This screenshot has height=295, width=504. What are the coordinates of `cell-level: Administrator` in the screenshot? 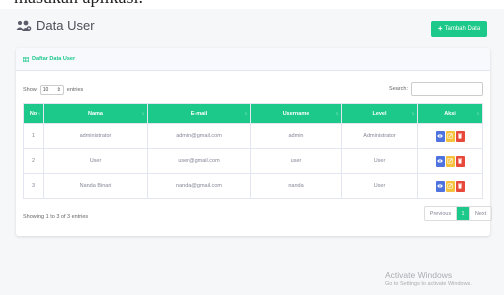 It's located at (379, 136).